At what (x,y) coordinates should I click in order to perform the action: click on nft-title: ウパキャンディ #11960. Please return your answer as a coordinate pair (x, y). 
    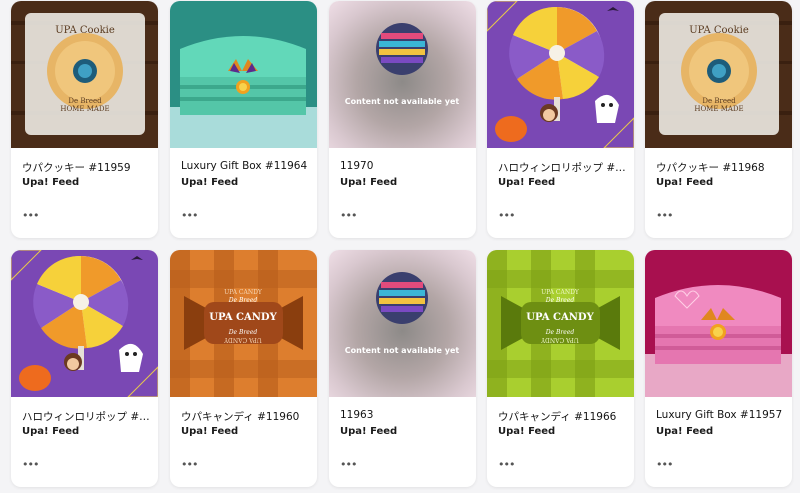
    Looking at the image, I should click on (245, 416).